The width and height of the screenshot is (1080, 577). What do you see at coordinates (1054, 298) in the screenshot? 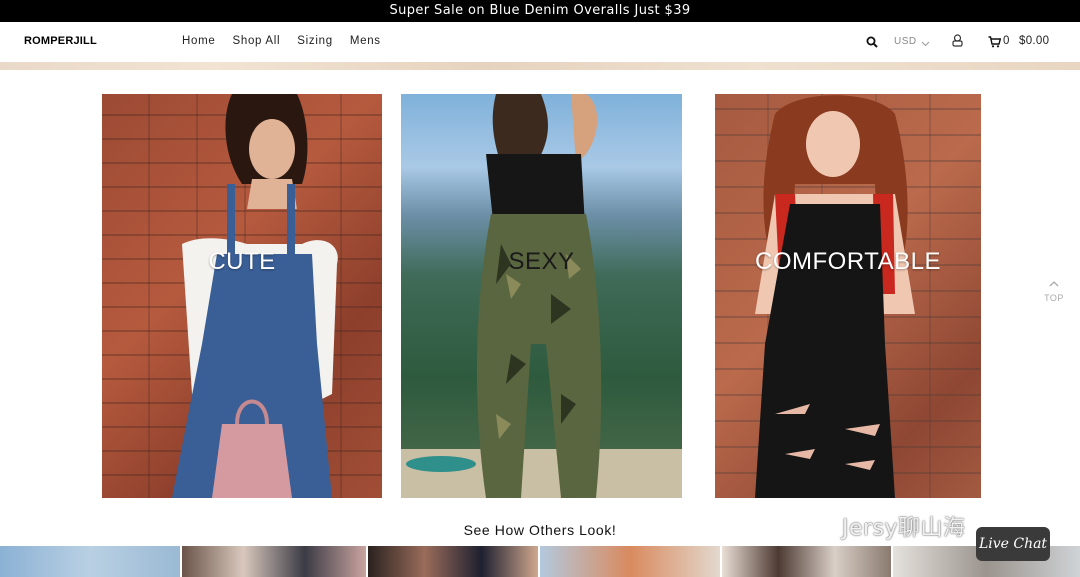
I see `back-to-top-label: TOP` at bounding box center [1054, 298].